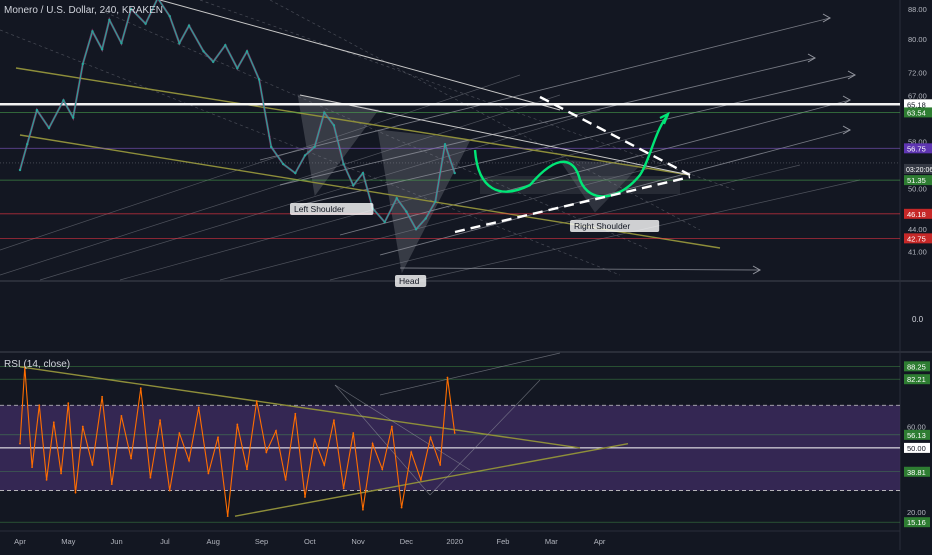 The image size is (932, 555). Describe the element at coordinates (917, 189) in the screenshot. I see `price-axis-tick: 50.00` at that location.